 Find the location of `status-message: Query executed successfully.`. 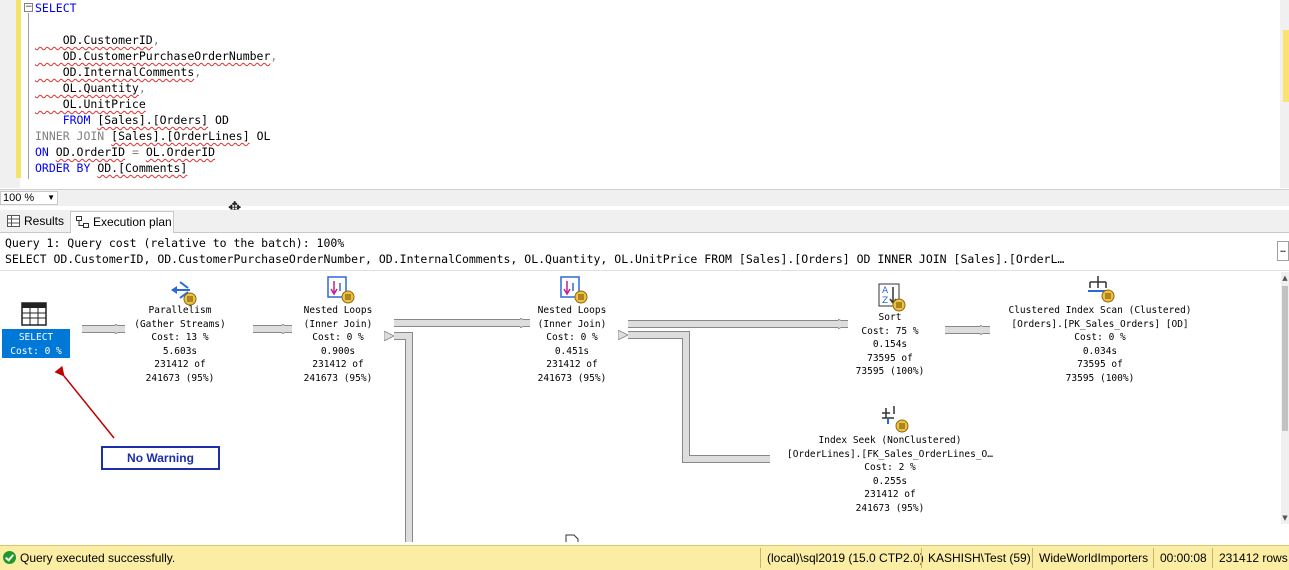

status-message: Query executed successfully. is located at coordinates (98, 558).